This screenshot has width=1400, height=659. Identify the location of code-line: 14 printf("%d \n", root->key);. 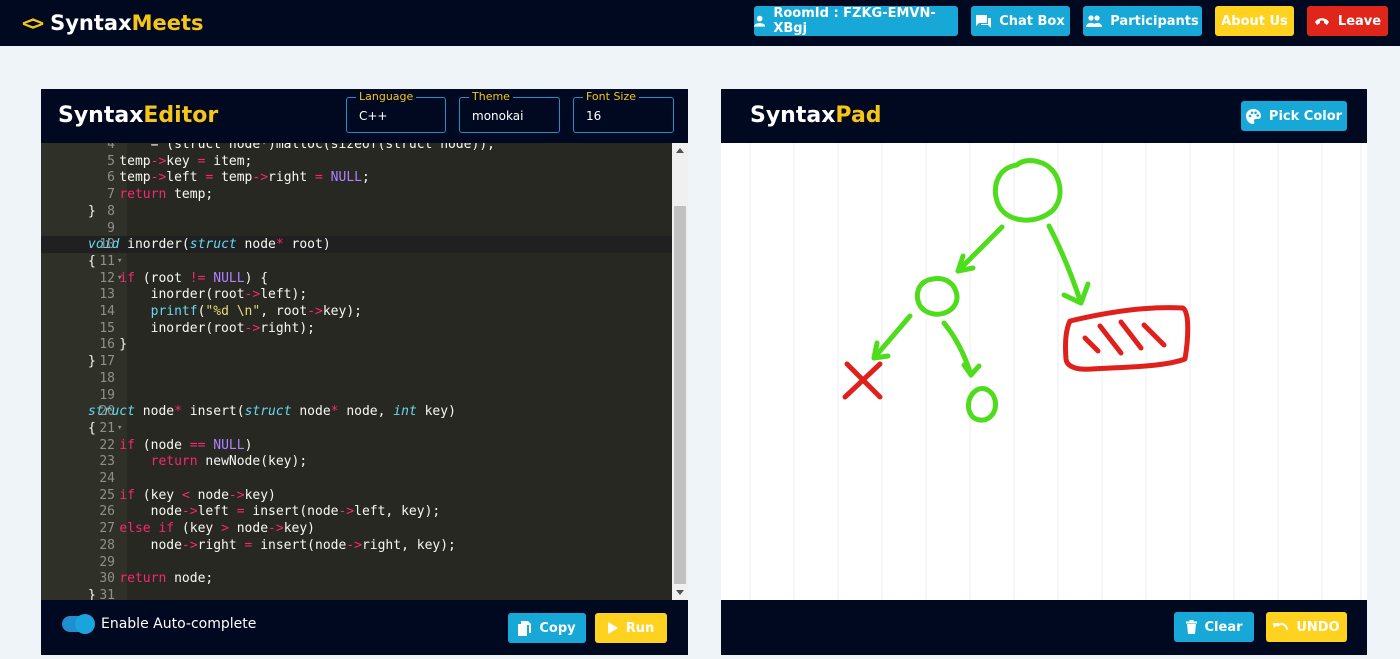
(356, 311).